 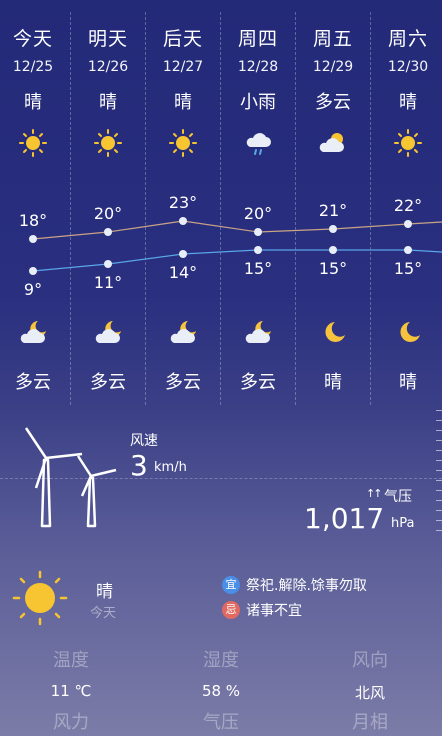 I want to click on moon-phase-label: 月相, so click(x=370, y=722).